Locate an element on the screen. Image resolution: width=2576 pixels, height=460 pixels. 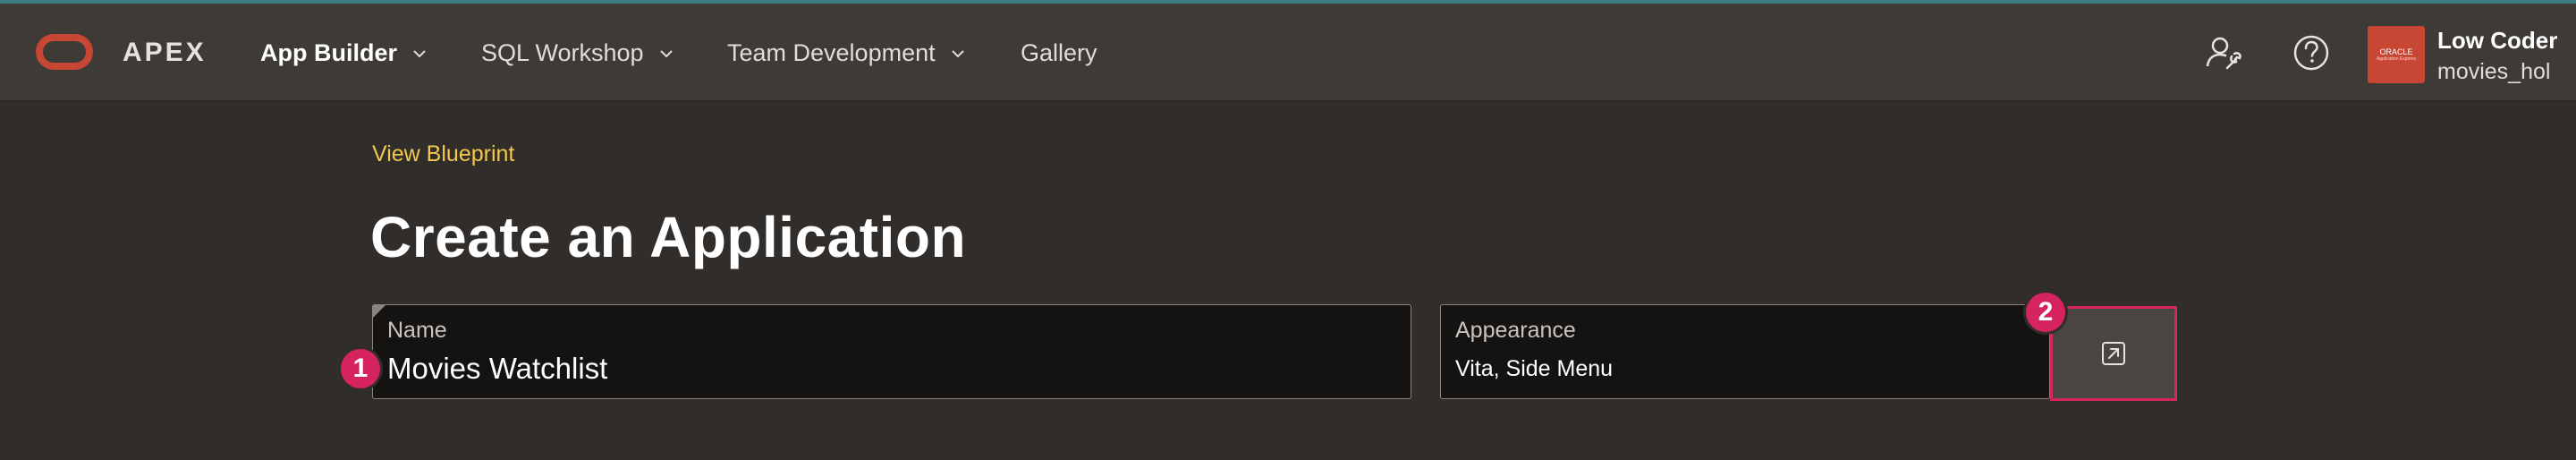
name-field-label: Name is located at coordinates (417, 330).